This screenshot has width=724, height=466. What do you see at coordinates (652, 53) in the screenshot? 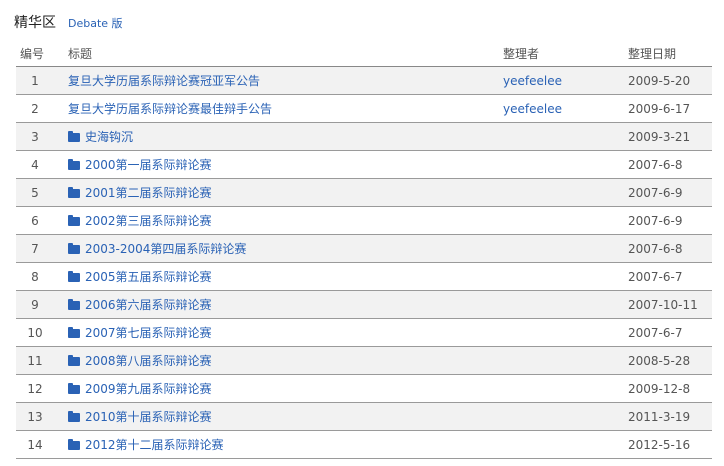
I see `column-header-date: 整理日期` at bounding box center [652, 53].